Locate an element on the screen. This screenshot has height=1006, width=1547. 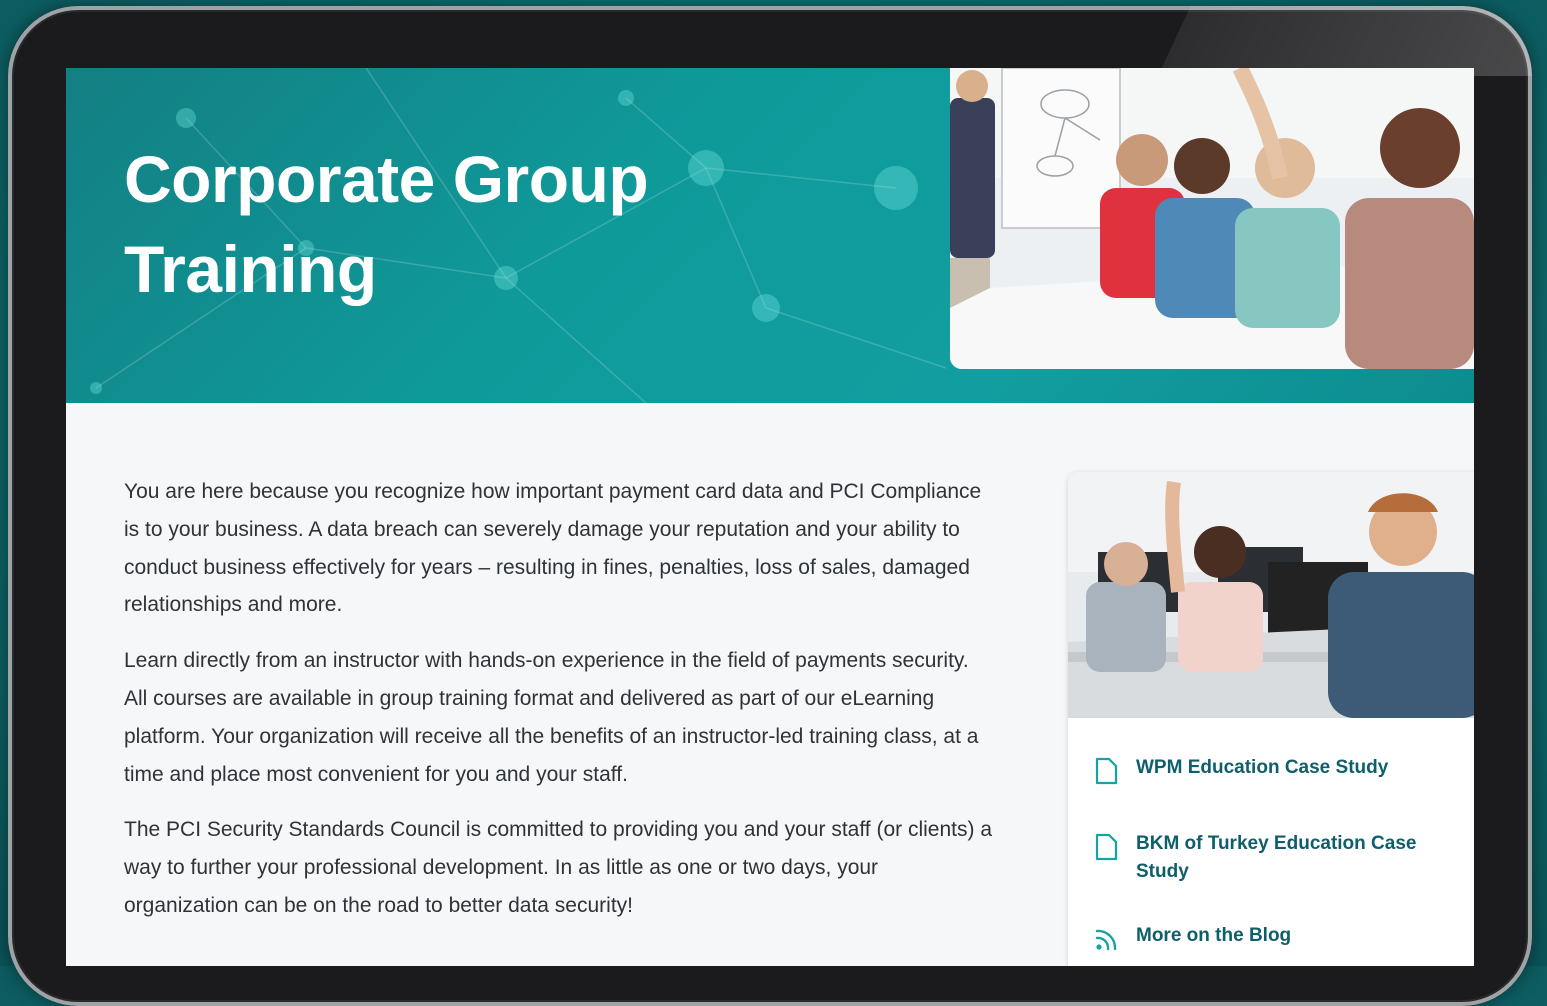
link-blog: More on the Blog is located at coordinates (1282, 938).